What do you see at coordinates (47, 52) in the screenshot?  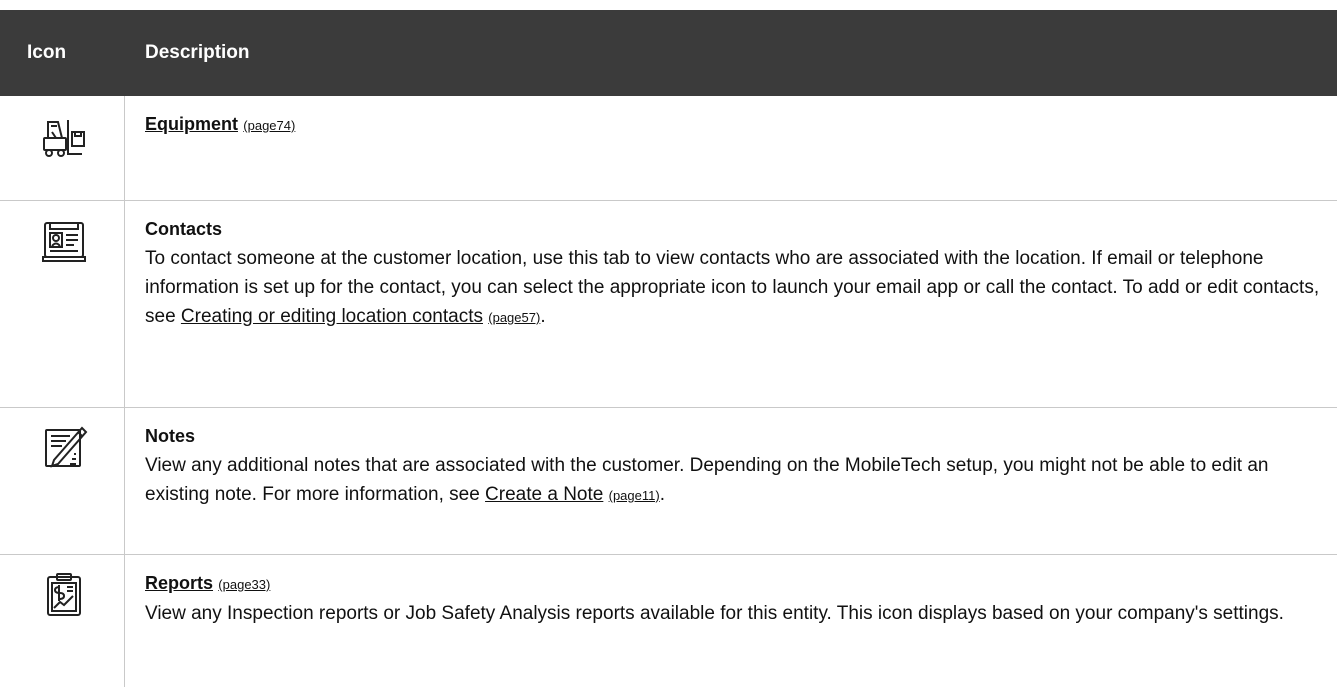 I see `header-icon-column: Icon` at bounding box center [47, 52].